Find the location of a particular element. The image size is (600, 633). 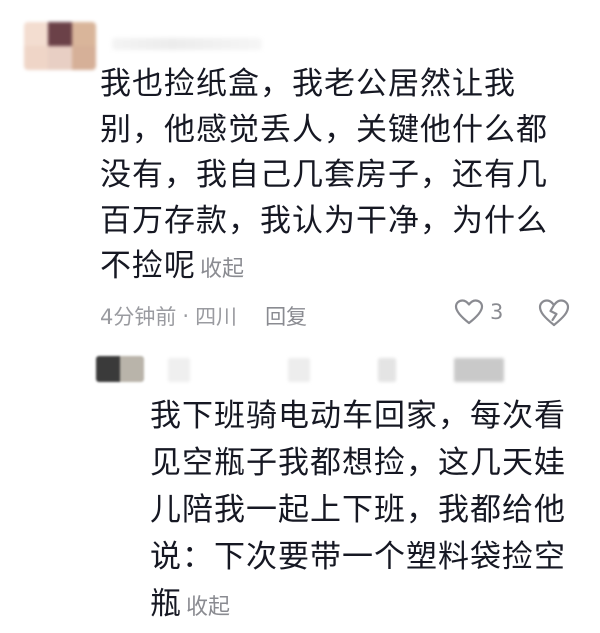

comment-meta: 4分钟前 · 四川 回复 is located at coordinates (203, 316).